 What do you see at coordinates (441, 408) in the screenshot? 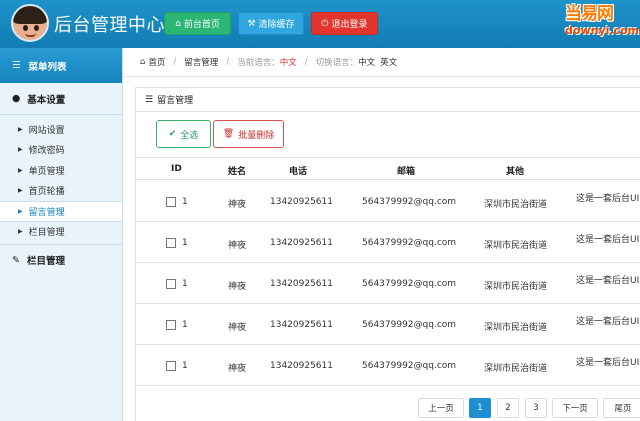
I see `prev-page-button: 上一页` at bounding box center [441, 408].